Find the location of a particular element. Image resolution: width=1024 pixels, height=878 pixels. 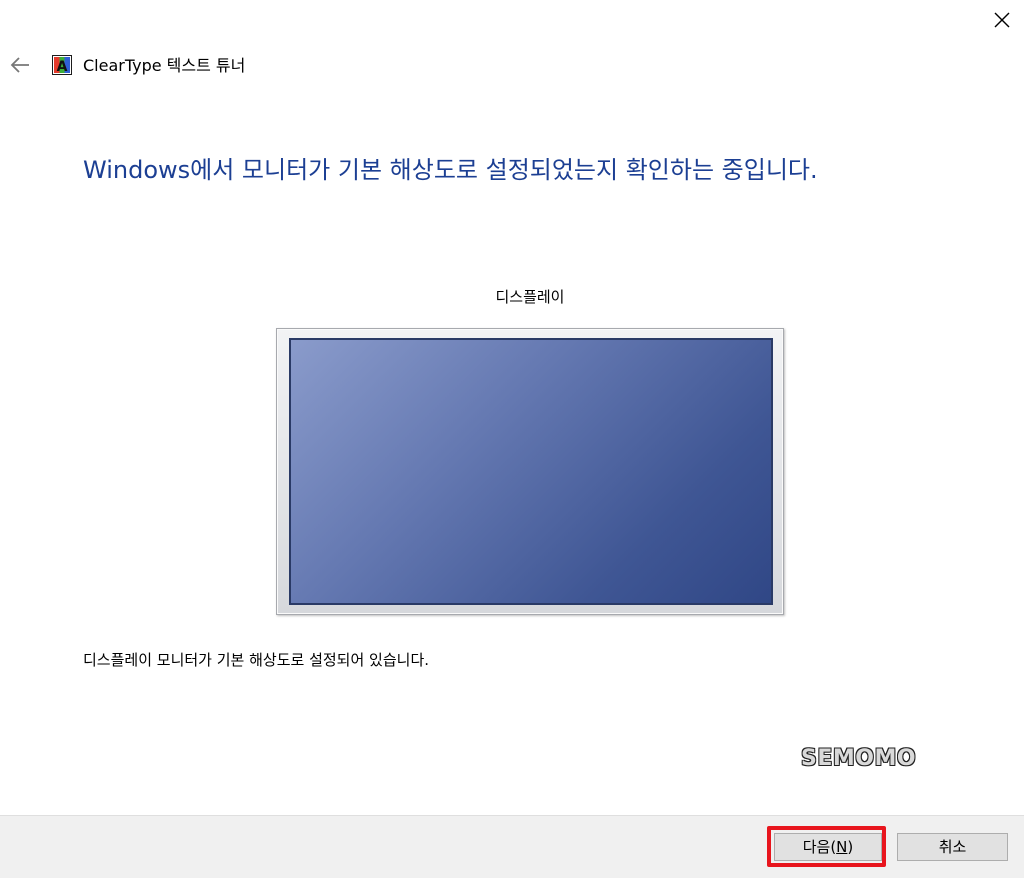

next-button-label-end: ) is located at coordinates (850, 847).